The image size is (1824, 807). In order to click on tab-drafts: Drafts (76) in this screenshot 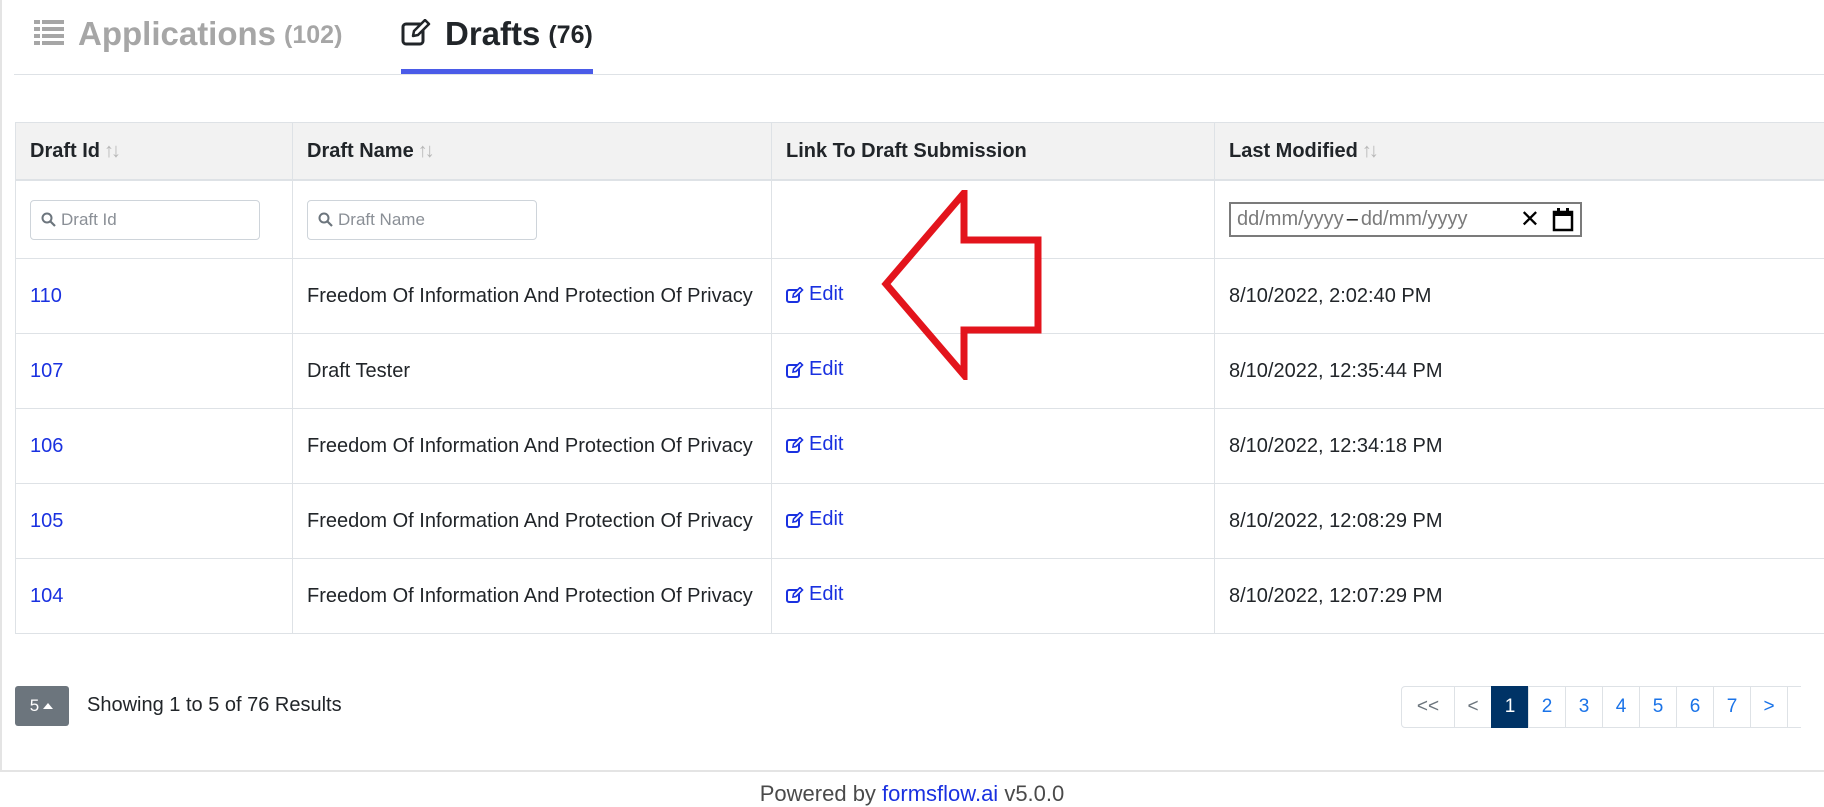, I will do `click(497, 44)`.